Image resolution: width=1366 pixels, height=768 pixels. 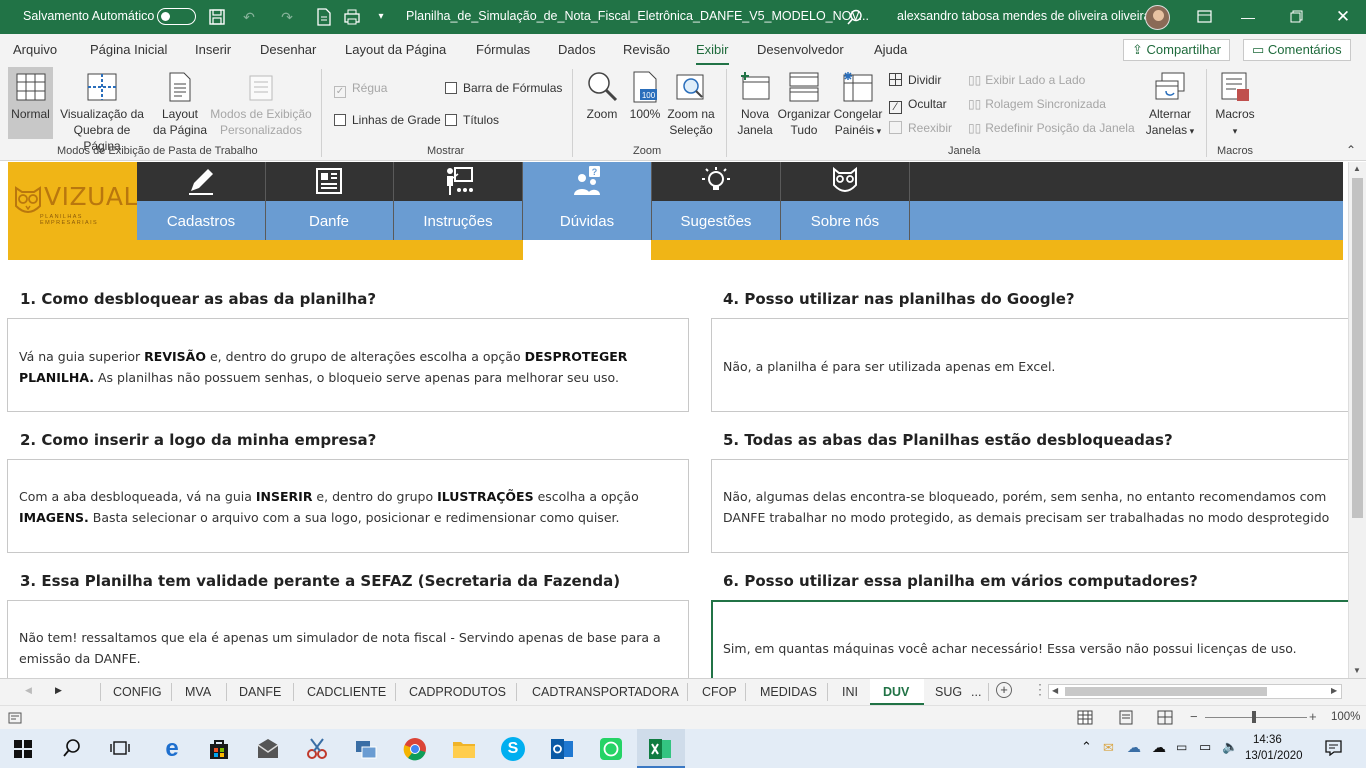 I want to click on show-hidden-icons: ⌃, so click(x=1086, y=747).